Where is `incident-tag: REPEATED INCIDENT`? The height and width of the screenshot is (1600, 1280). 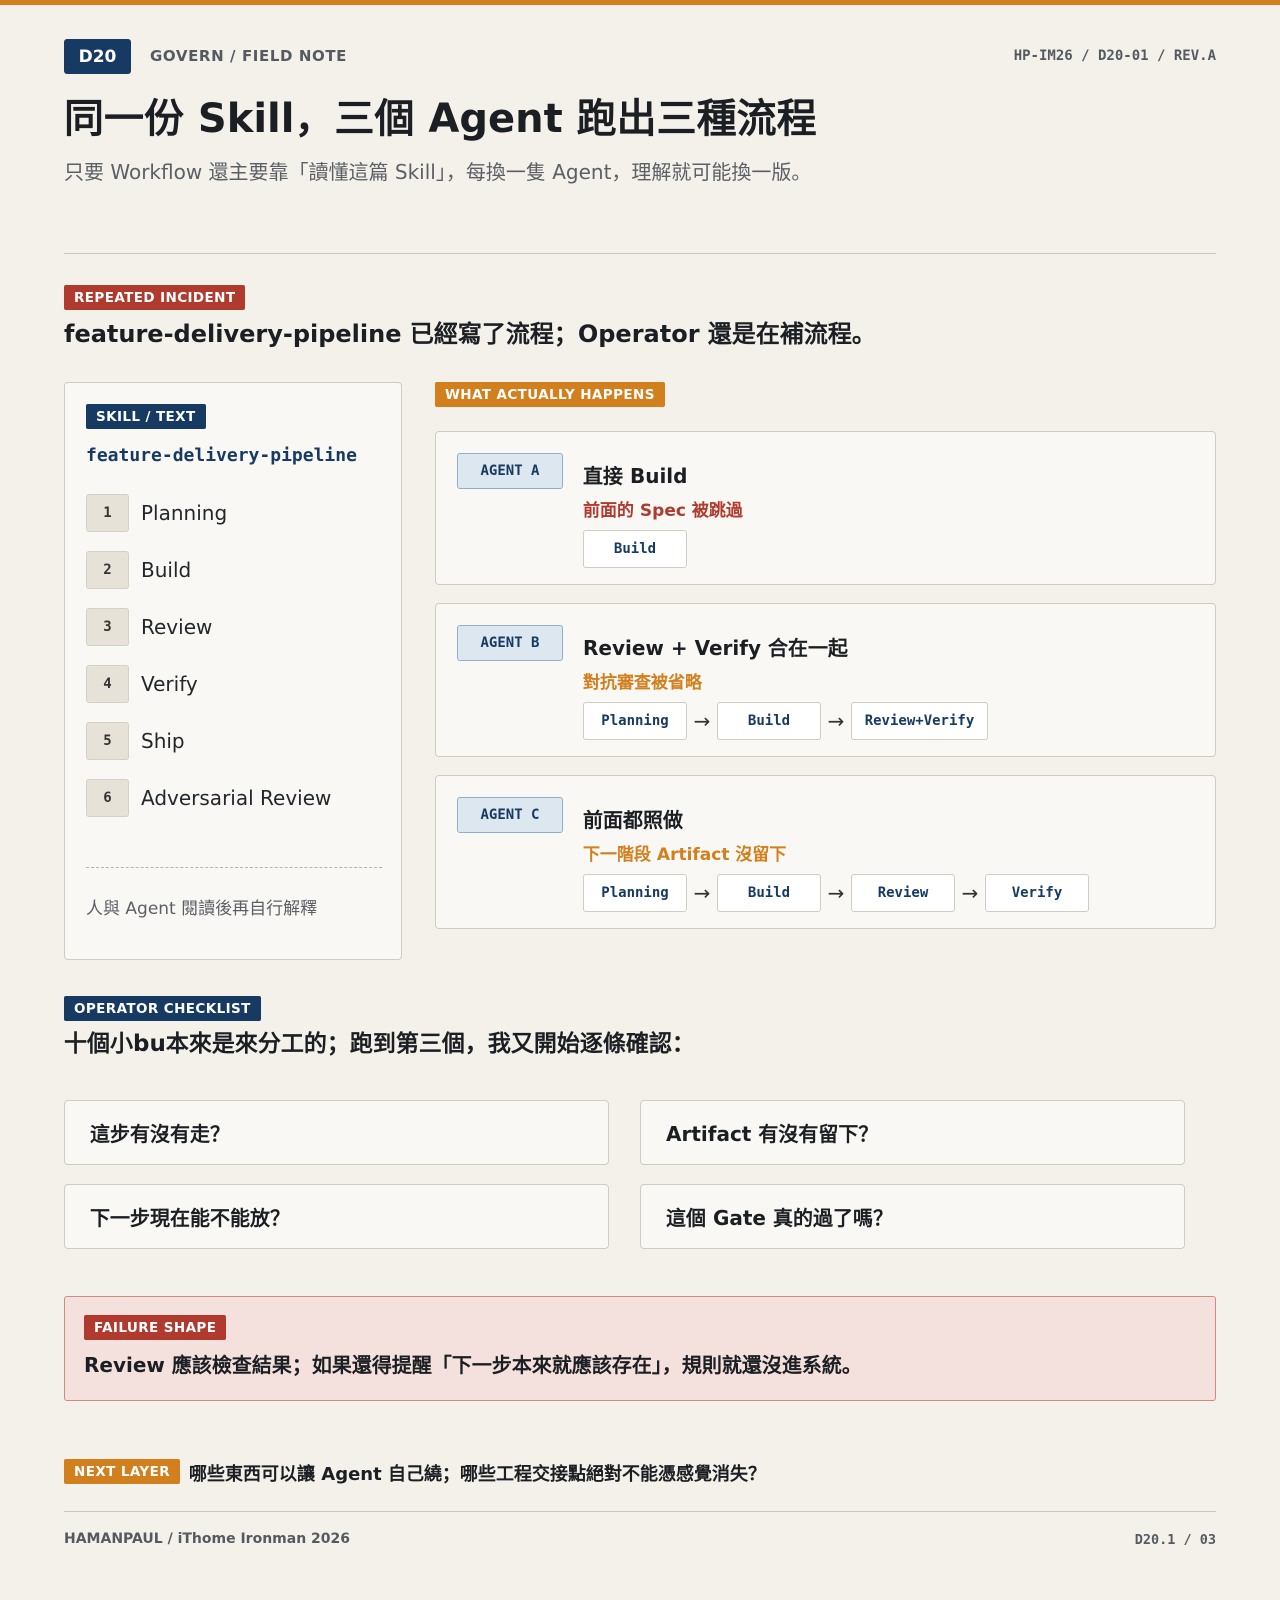 incident-tag: REPEATED INCIDENT is located at coordinates (155, 297).